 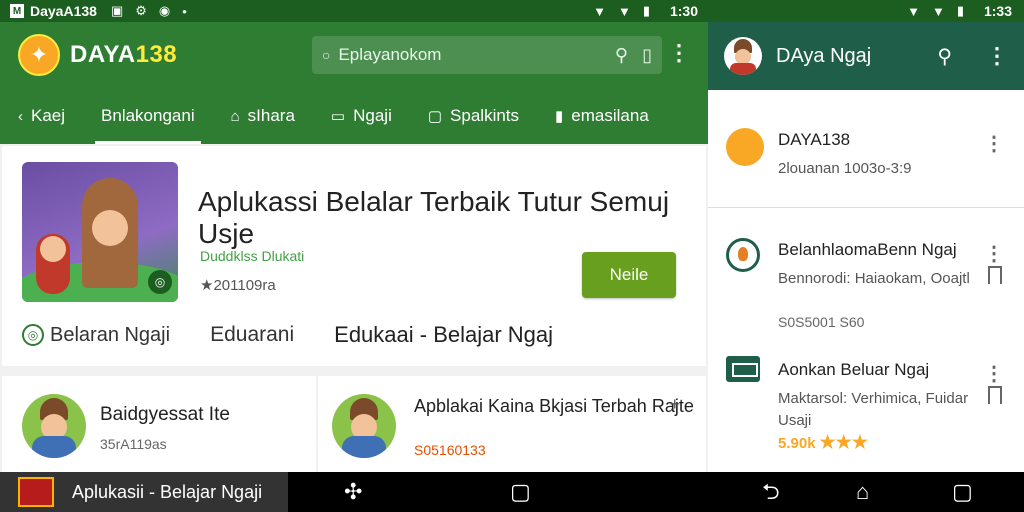 I want to click on mic-icon: ▯, so click(x=647, y=55).